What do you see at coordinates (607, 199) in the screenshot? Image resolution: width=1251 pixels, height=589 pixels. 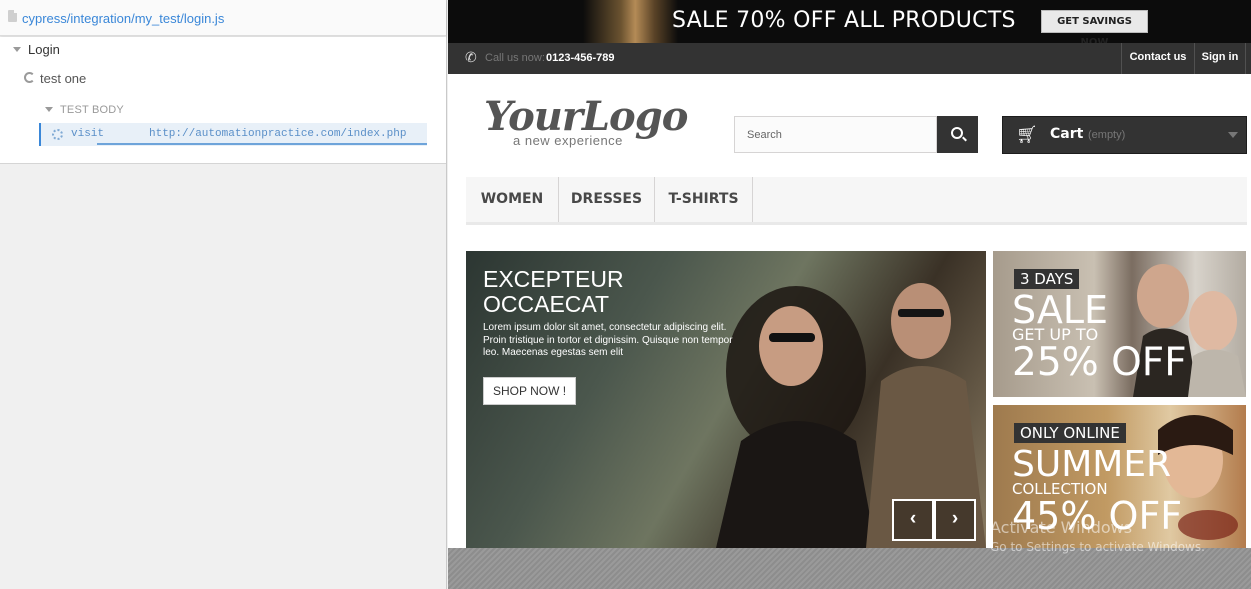 I see `menu-item-dresses: DRESSES` at bounding box center [607, 199].